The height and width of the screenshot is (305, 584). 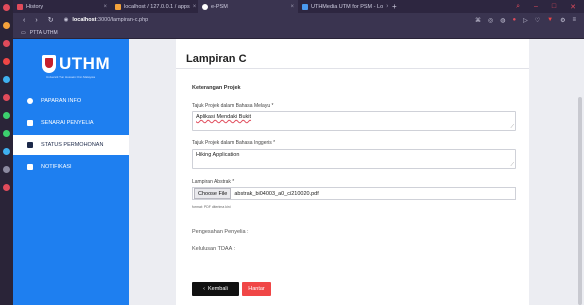 I want to click on sidebar-item-senarai-penyelia: SENARAI PENYELIA, so click(x=71, y=123).